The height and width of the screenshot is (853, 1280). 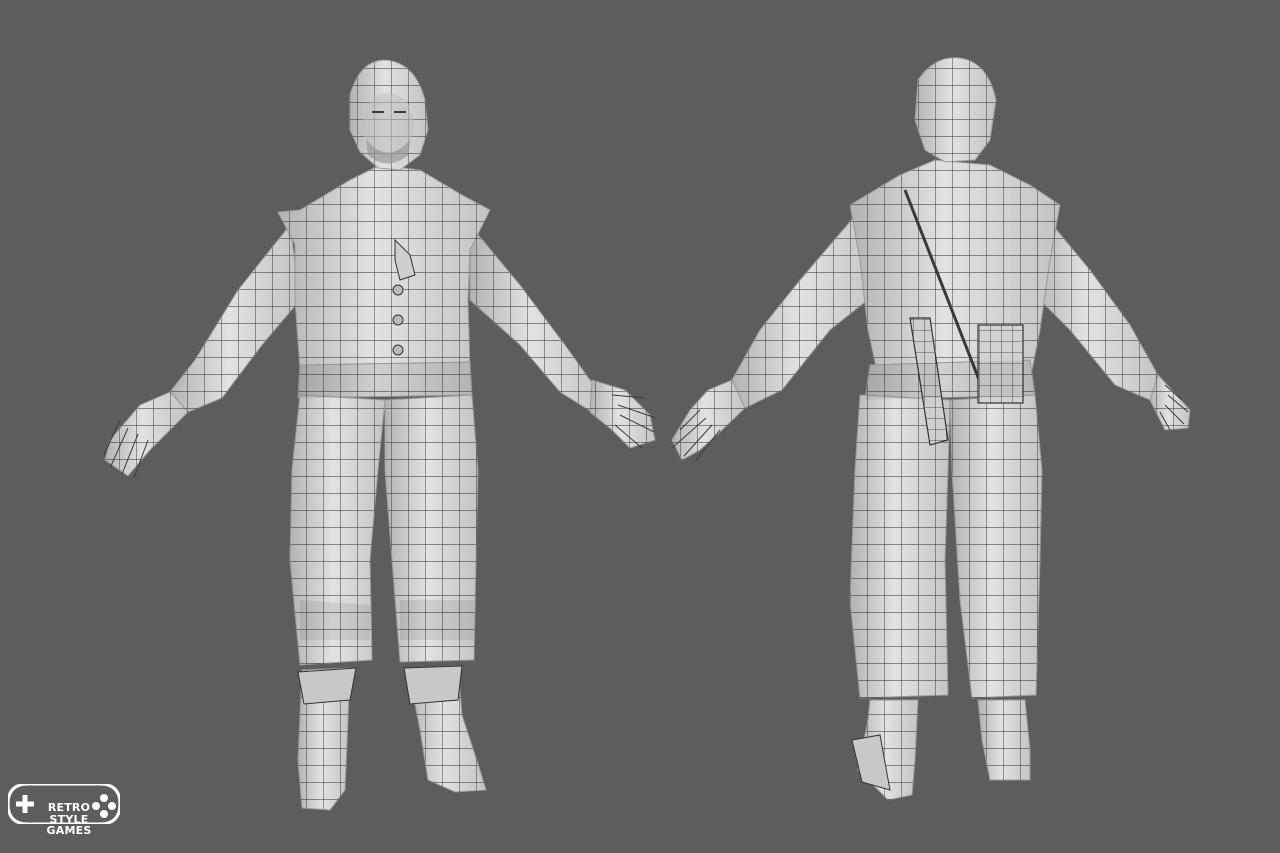 I want to click on face-detail, so click(x=388, y=128).